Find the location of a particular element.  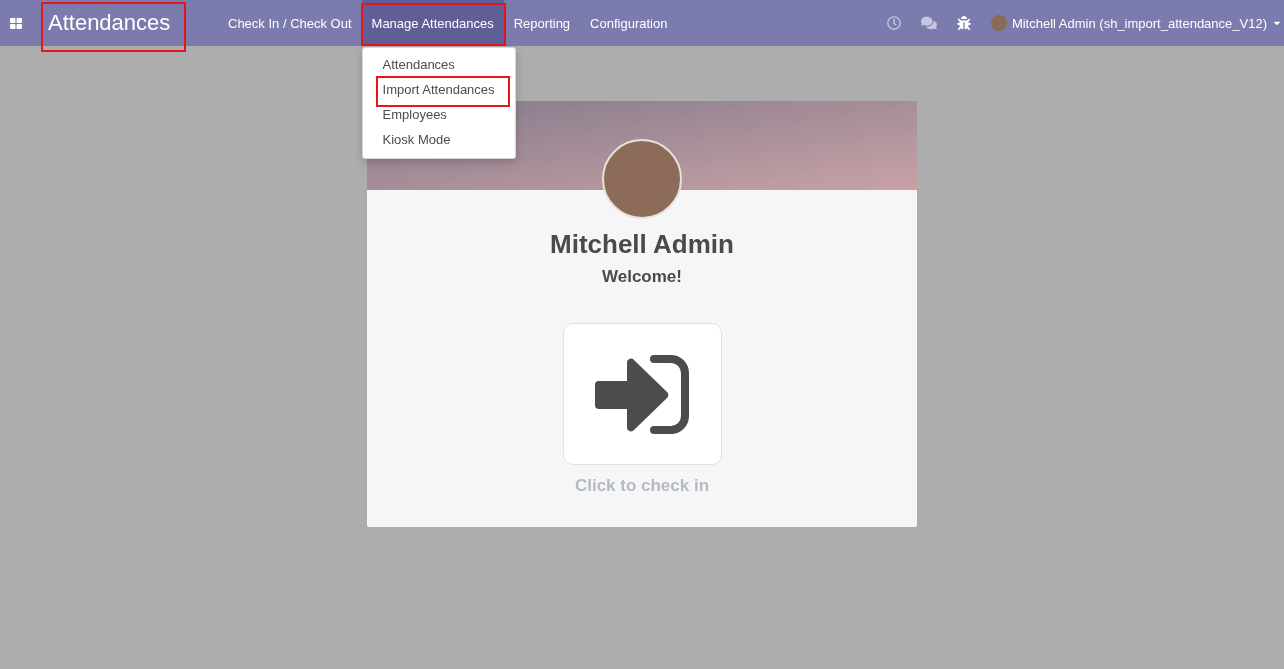

user-name: Mitchell Admin (sh_import_attendance_V12) is located at coordinates (1139, 23).